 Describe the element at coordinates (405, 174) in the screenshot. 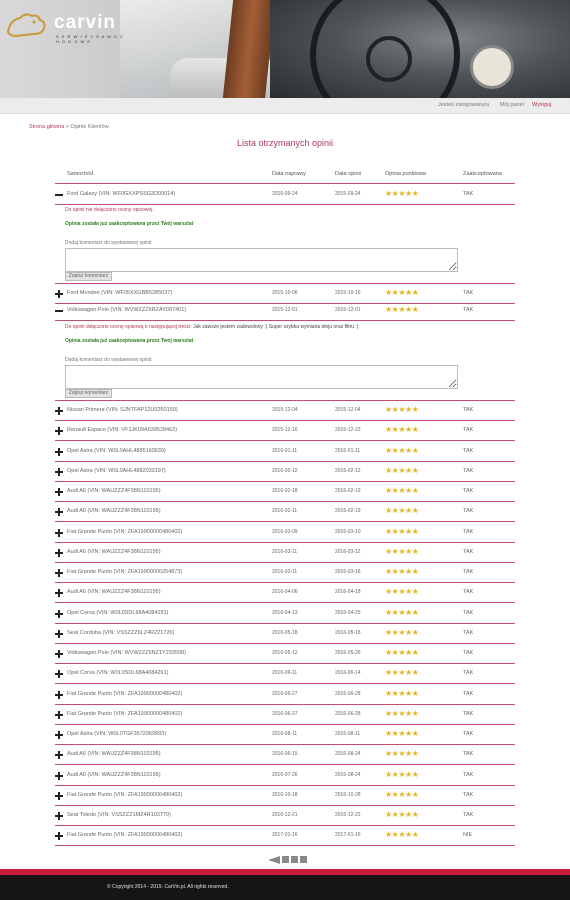

I see `header-rating: Opinia punktowa` at that location.